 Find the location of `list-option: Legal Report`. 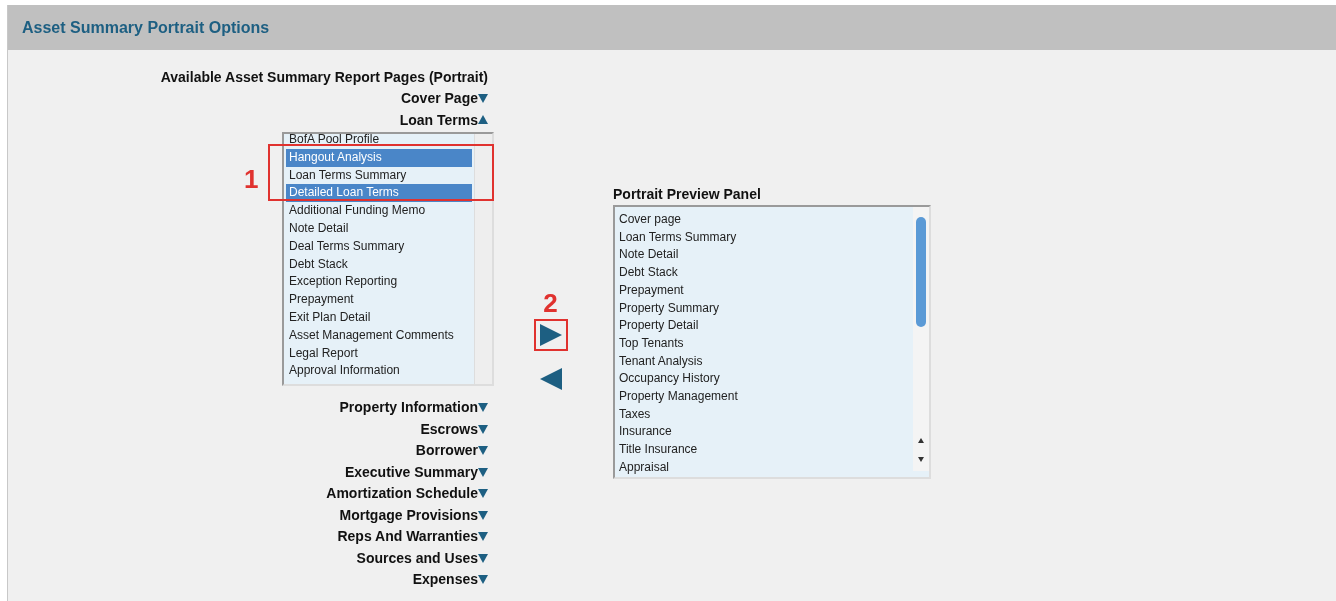

list-option: Legal Report is located at coordinates (379, 353).